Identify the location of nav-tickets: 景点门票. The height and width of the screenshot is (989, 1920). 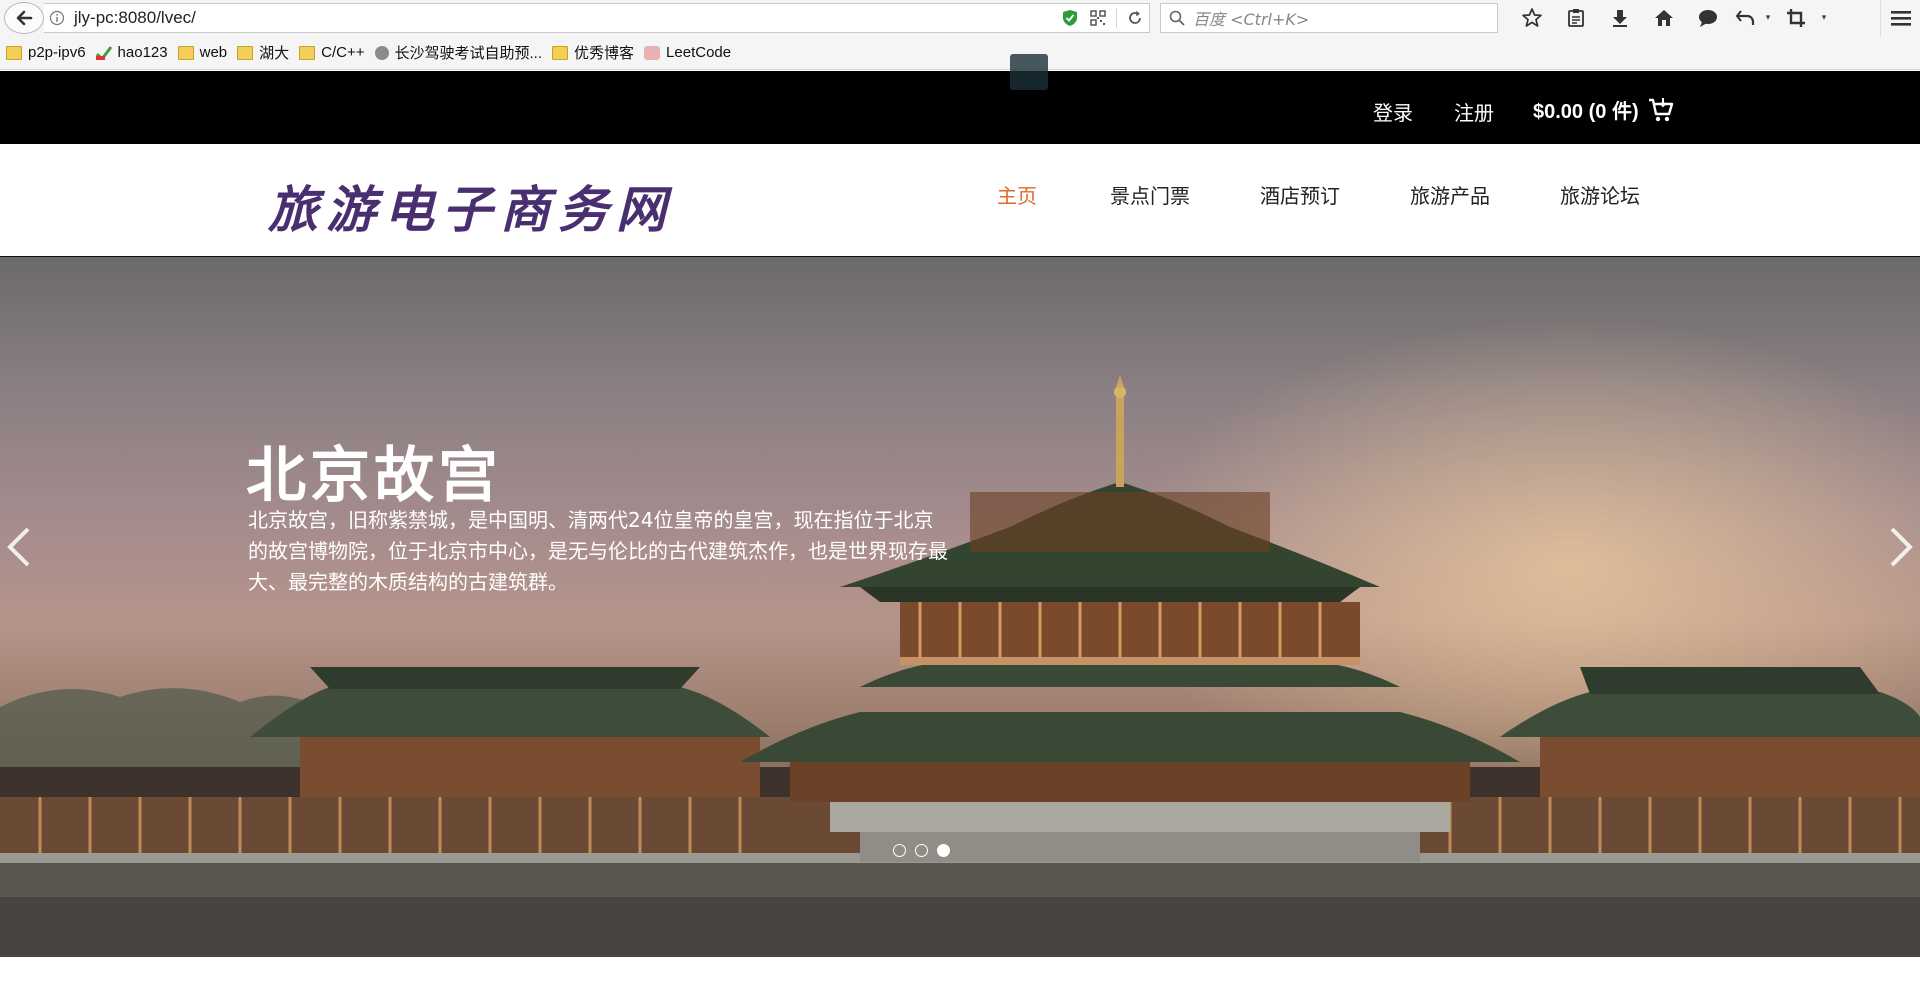
(1150, 194).